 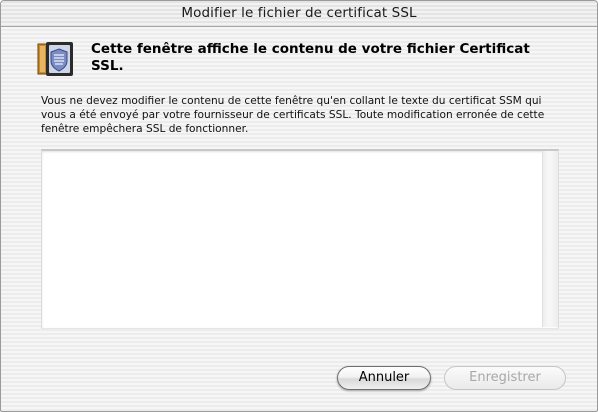 What do you see at coordinates (56, 59) in the screenshot?
I see `certificate-document-icon` at bounding box center [56, 59].